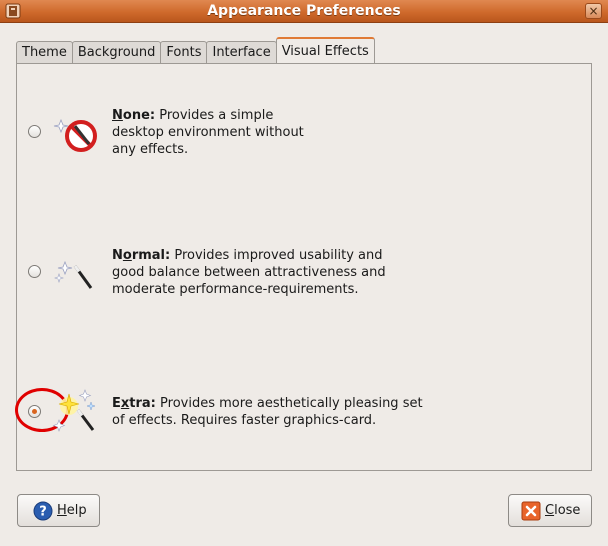  What do you see at coordinates (139, 115) in the screenshot?
I see `option-none-name: one:` at bounding box center [139, 115].